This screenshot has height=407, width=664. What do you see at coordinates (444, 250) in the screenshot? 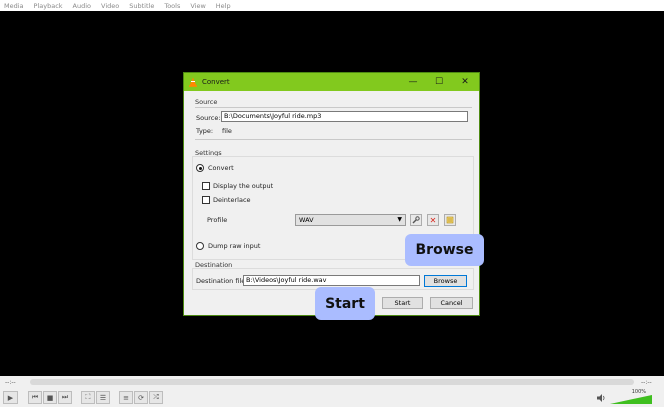
I see `browse-callout: Browse` at bounding box center [444, 250].